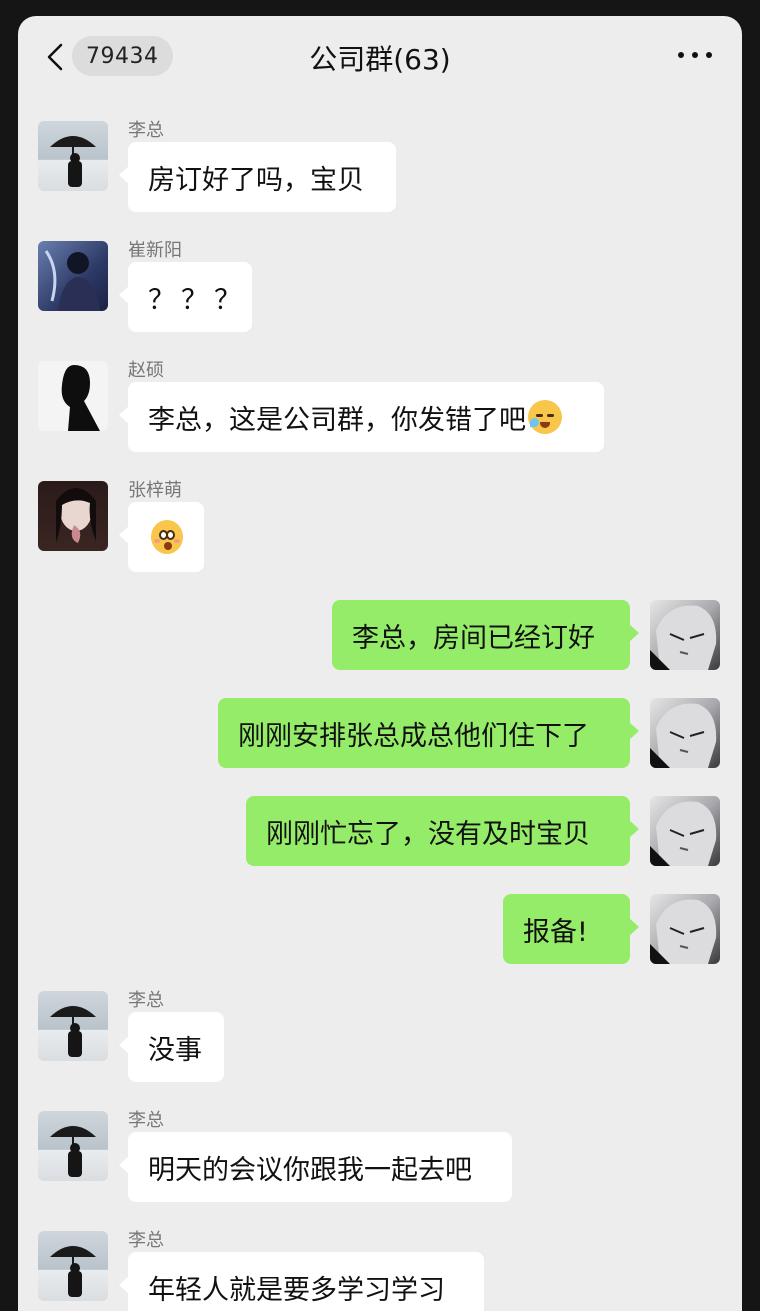 The width and height of the screenshot is (760, 1311). Describe the element at coordinates (380, 59) in the screenshot. I see `chat-title: 公司群(63)` at that location.